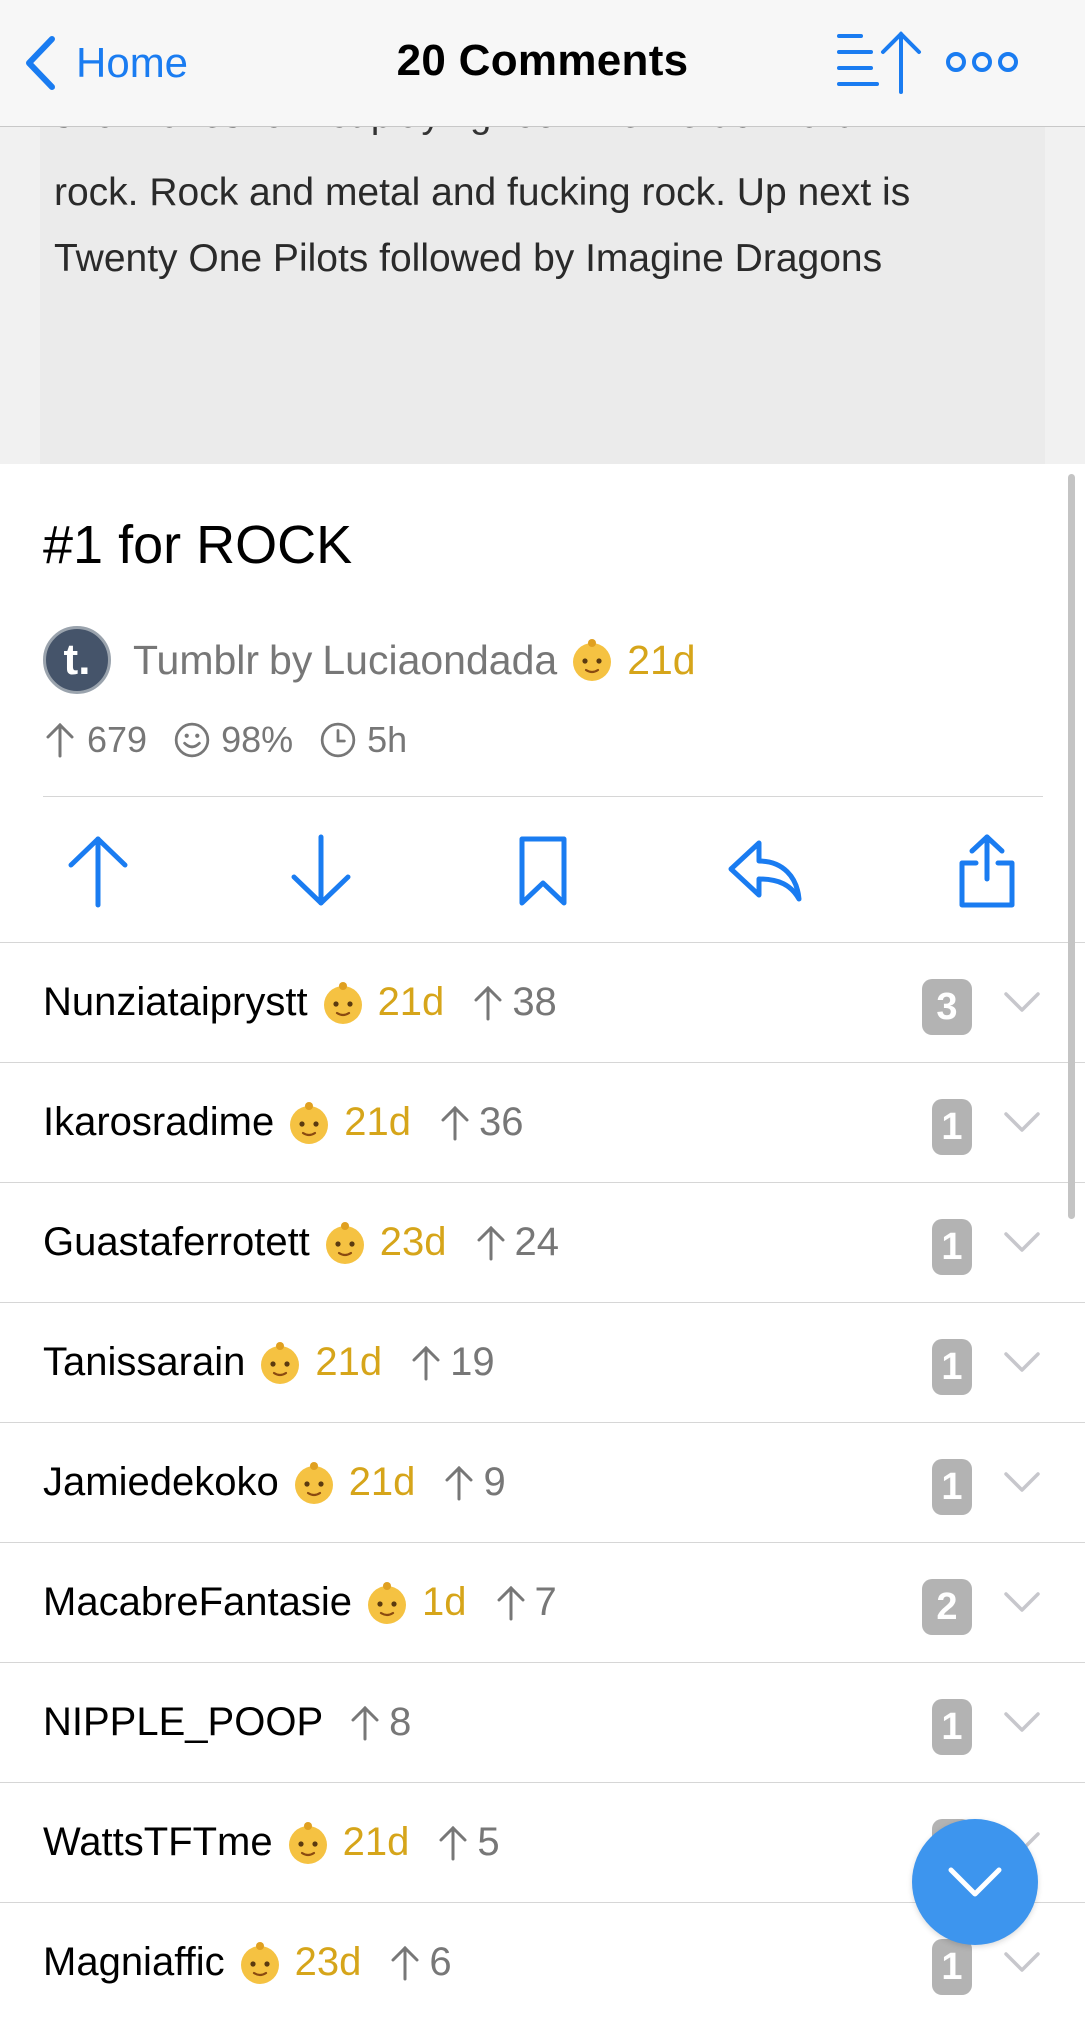 Image resolution: width=1085 pixels, height=2022 pixels. I want to click on post-author: Luciaondada, so click(439, 660).